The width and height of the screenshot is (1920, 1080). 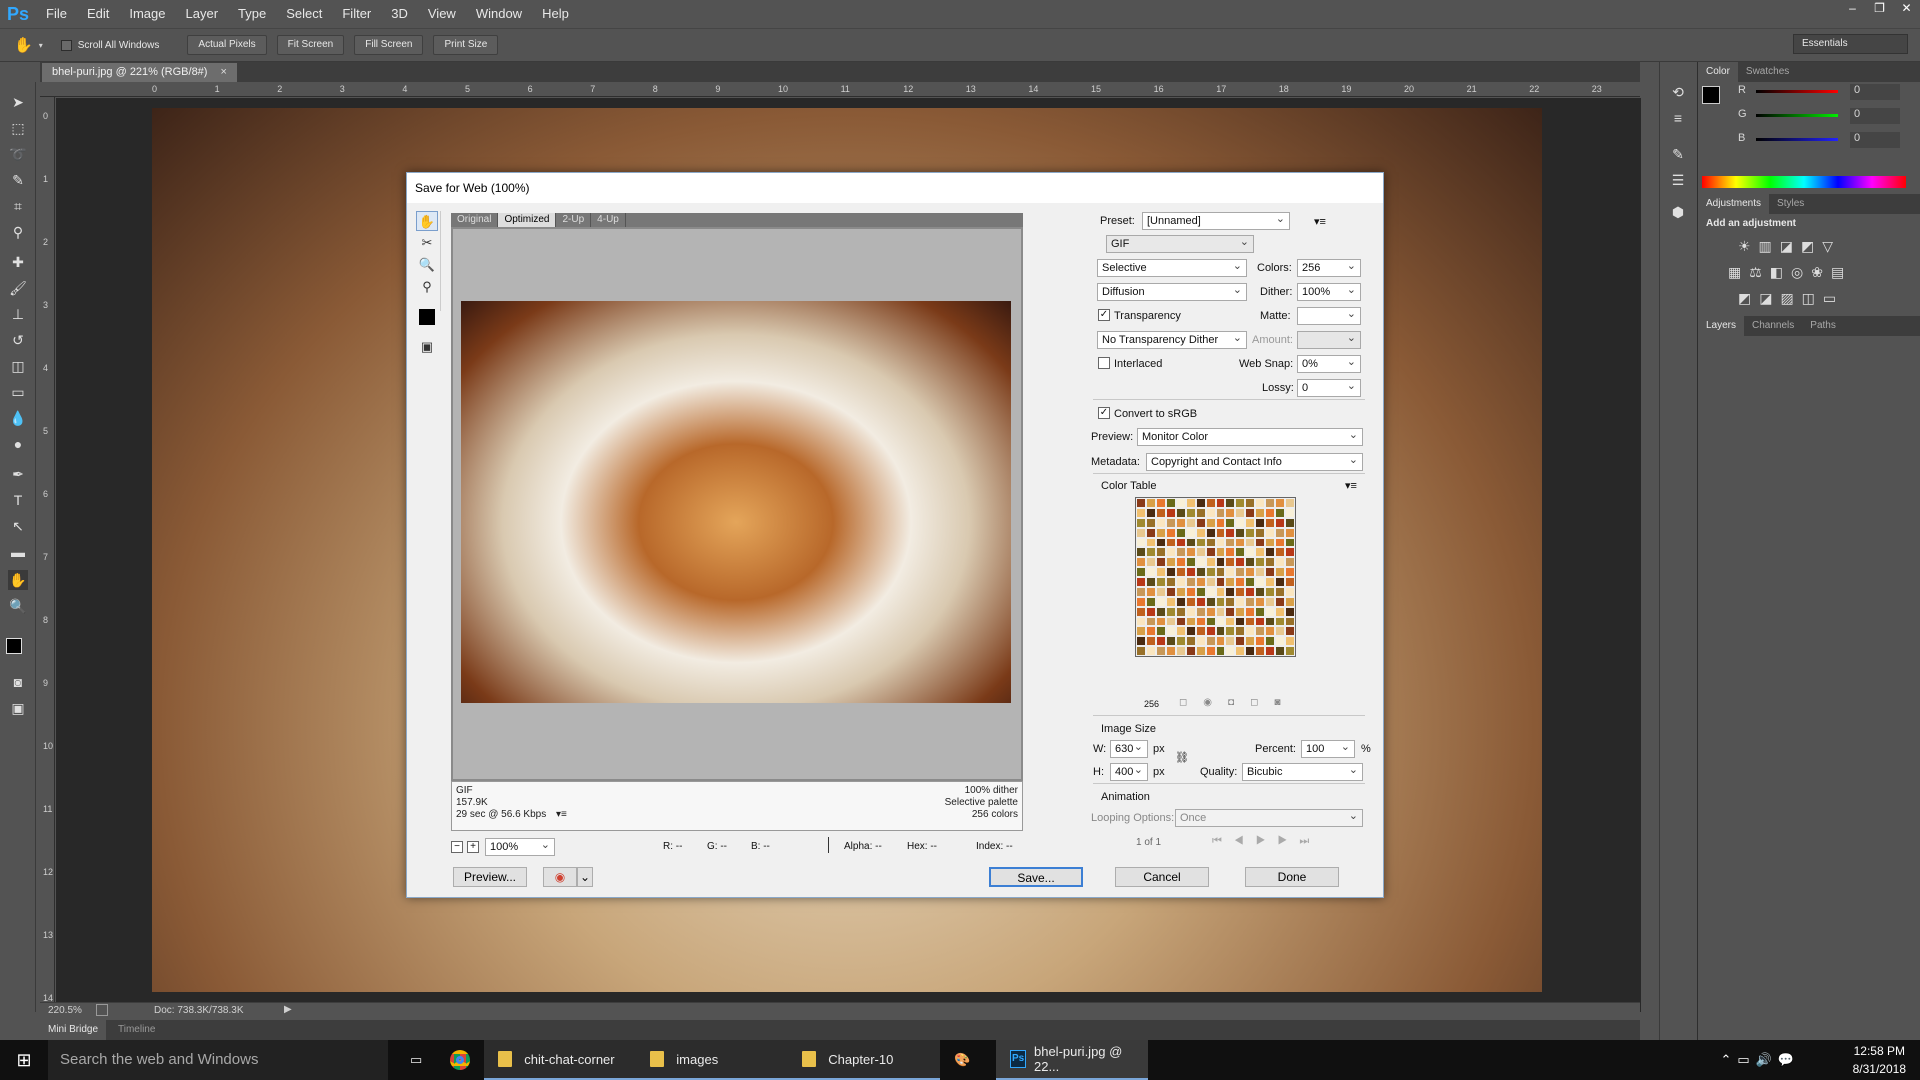 I want to click on status-icon, so click(x=102, y=1010).